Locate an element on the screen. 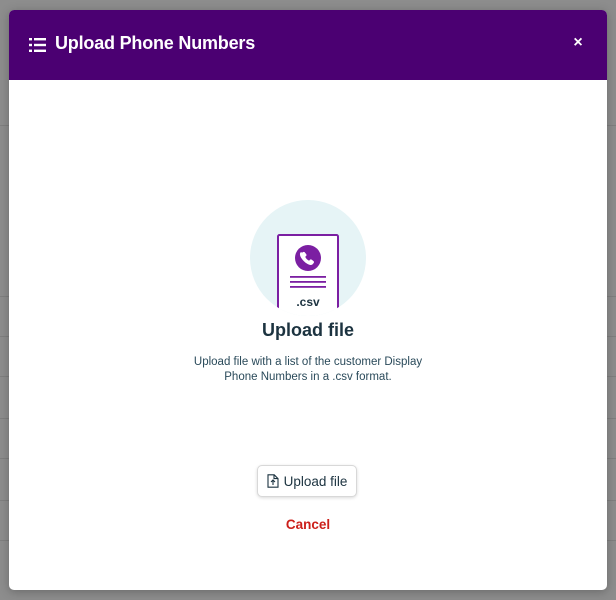  csv-phone-file-icon is located at coordinates (308, 258).